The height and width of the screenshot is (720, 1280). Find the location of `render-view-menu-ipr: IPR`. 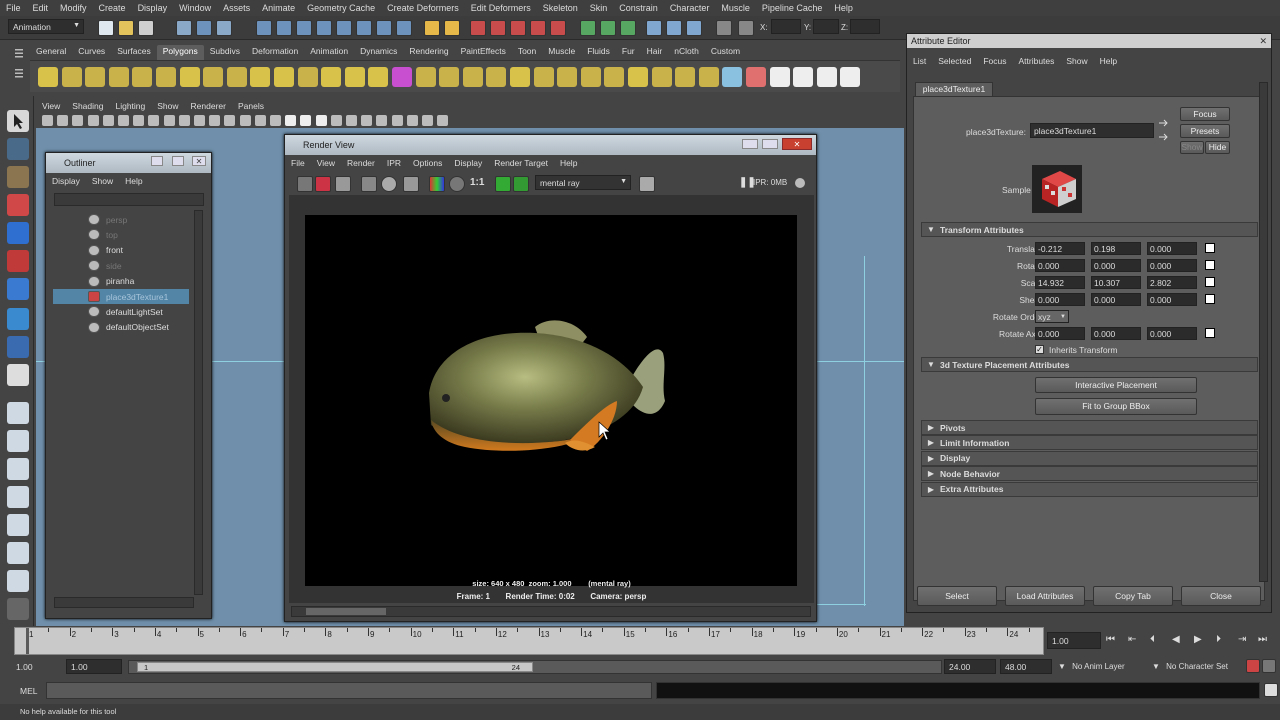

render-view-menu-ipr: IPR is located at coordinates (394, 163).